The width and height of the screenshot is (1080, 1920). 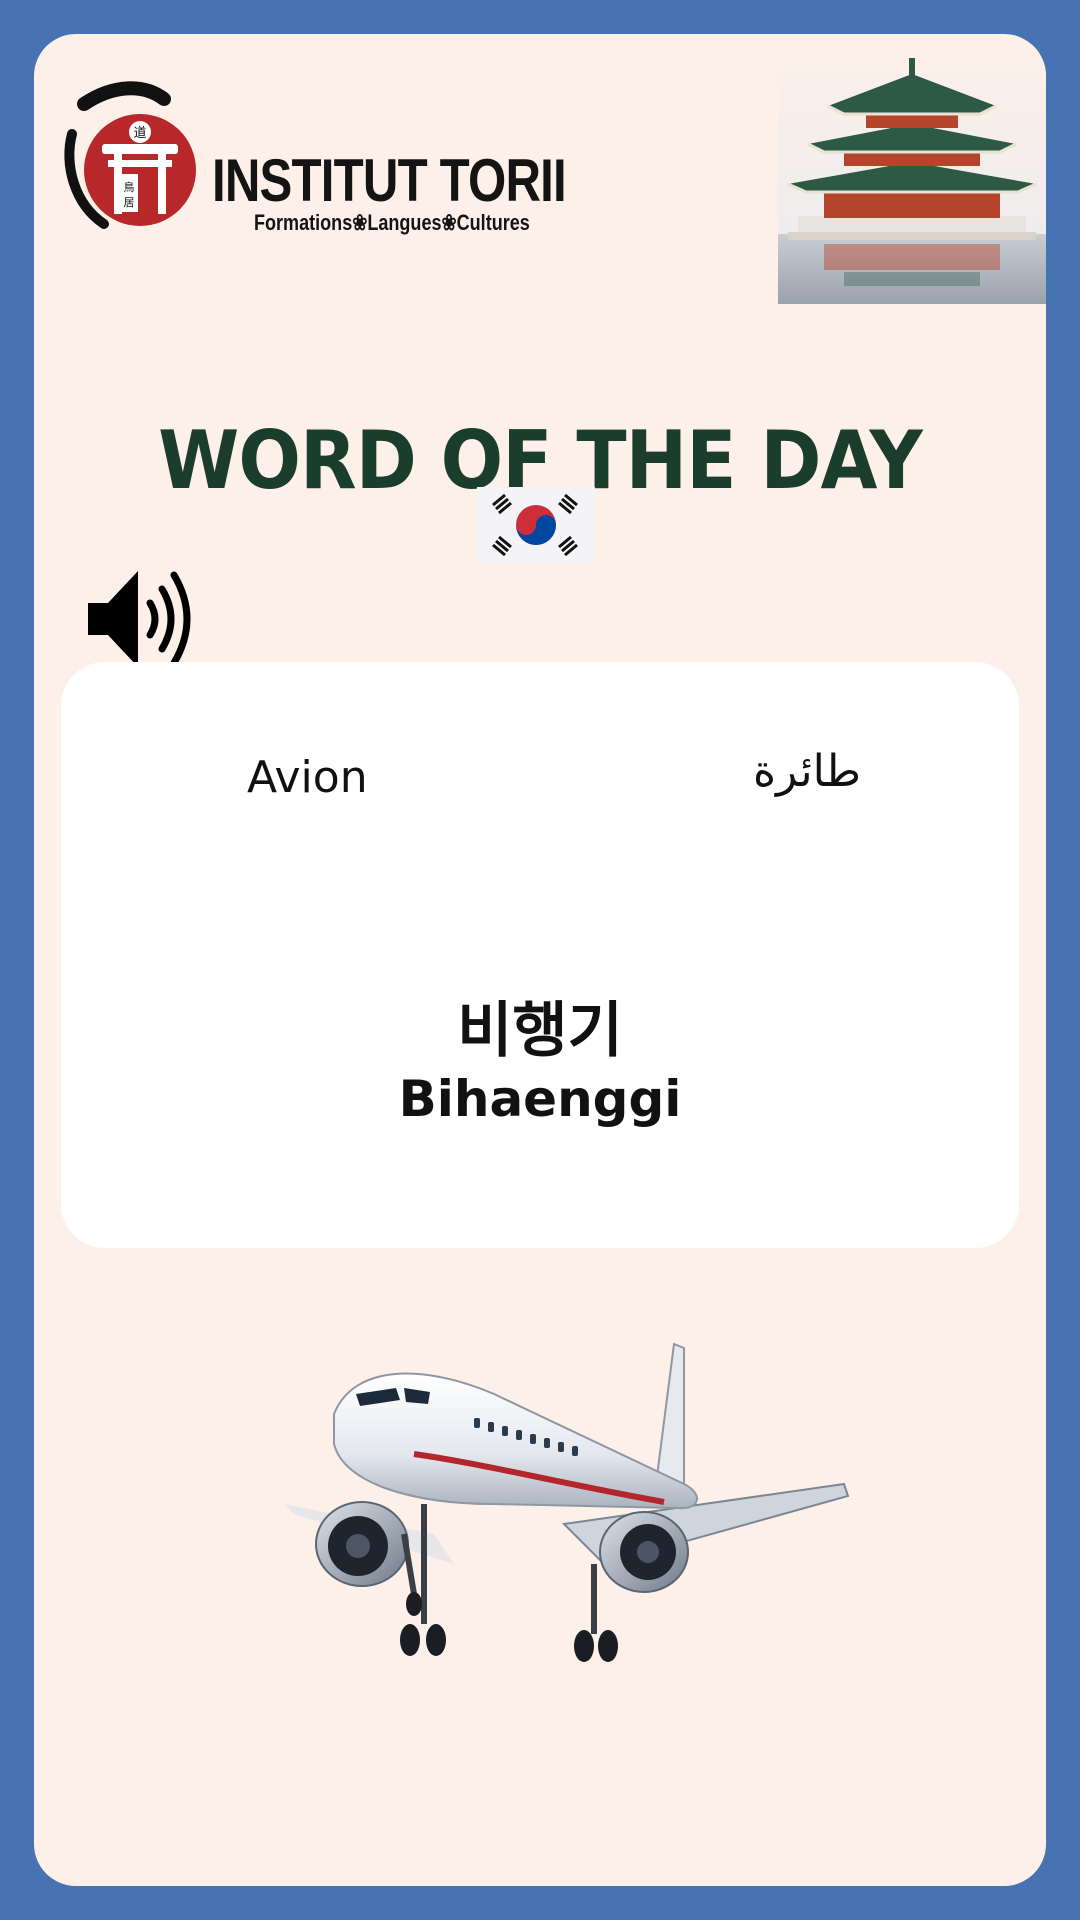 What do you see at coordinates (540, 1031) in the screenshot?
I see `korean-word: 비행기` at bounding box center [540, 1031].